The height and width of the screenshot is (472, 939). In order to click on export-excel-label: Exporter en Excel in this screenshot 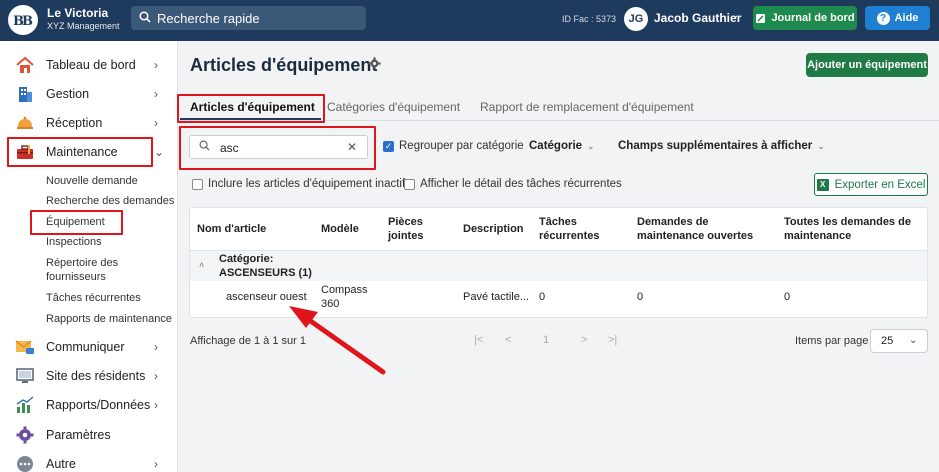, I will do `click(880, 184)`.